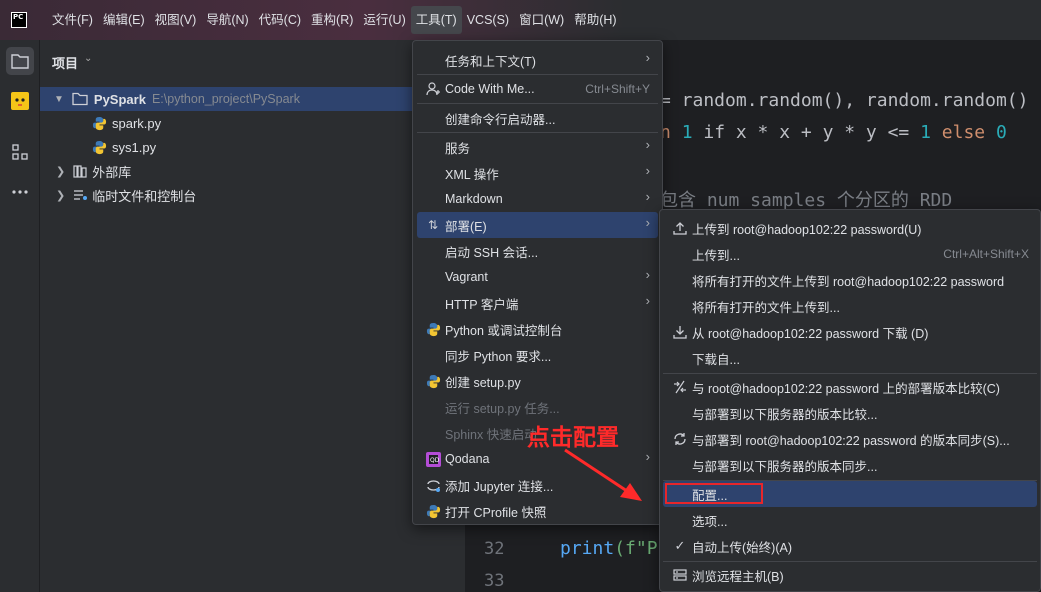 This screenshot has height=592, width=1041. What do you see at coordinates (483, 382) in the screenshot?
I see `menu-item-label: 创建 setup.py` at bounding box center [483, 382].